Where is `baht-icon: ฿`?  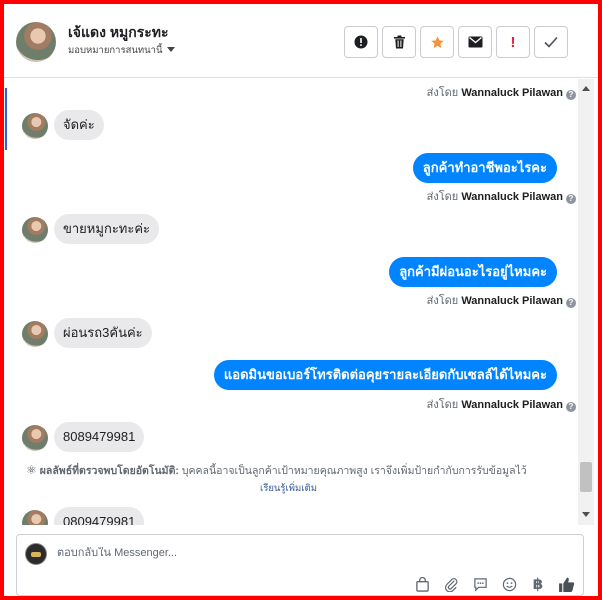
baht-icon: ฿ is located at coordinates (538, 584).